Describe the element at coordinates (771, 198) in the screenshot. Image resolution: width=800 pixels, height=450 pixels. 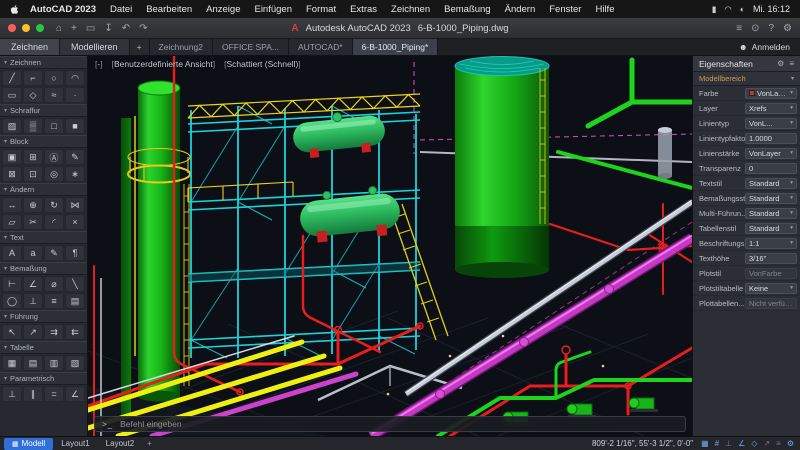
I see `property-value-bemaßungsstil: Standard ▾` at that location.